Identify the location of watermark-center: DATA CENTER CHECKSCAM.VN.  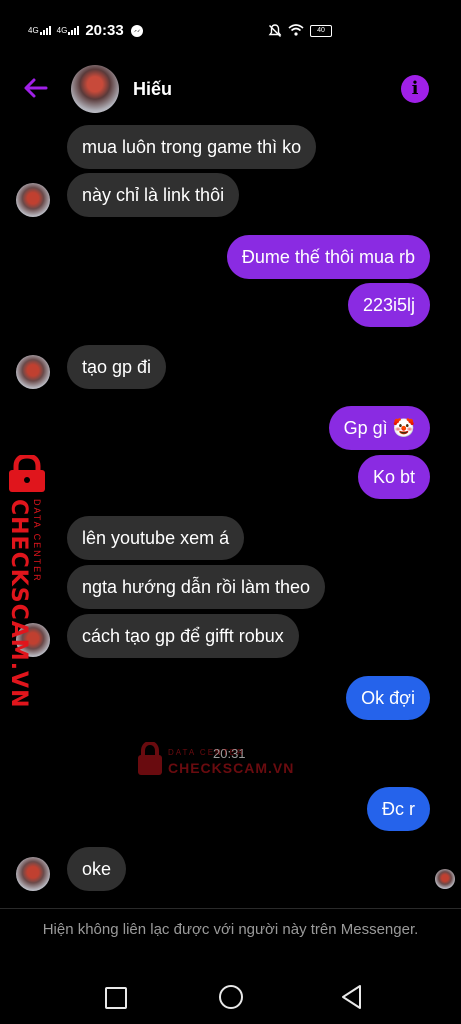
(216, 762).